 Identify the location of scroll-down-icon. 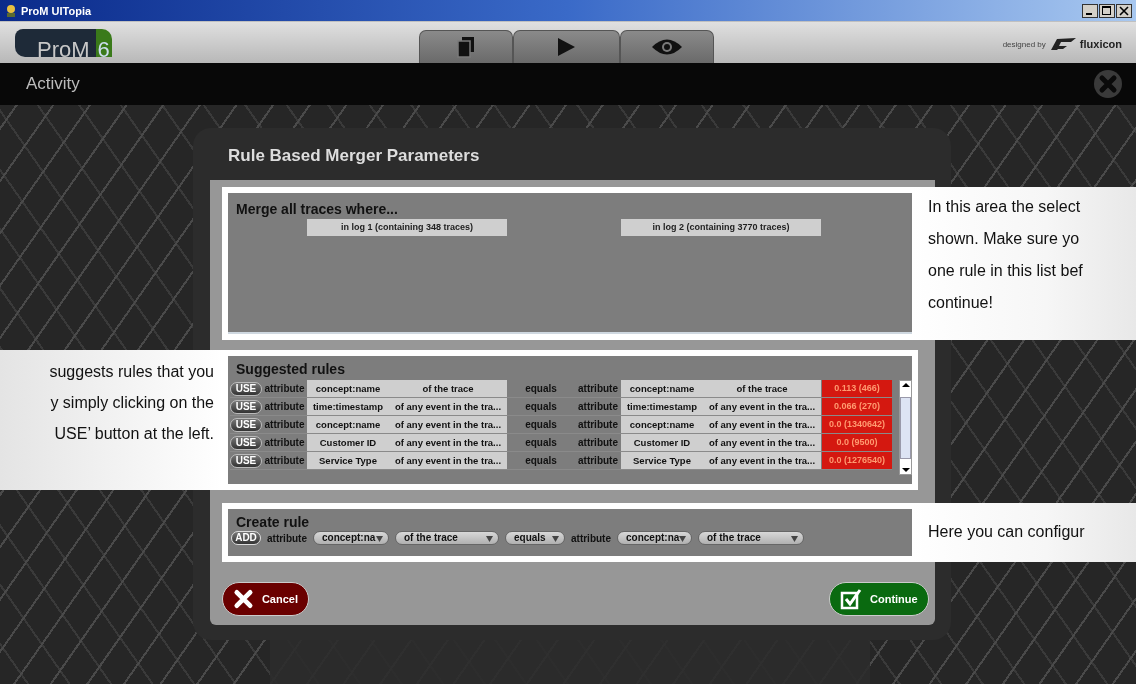
(905, 470).